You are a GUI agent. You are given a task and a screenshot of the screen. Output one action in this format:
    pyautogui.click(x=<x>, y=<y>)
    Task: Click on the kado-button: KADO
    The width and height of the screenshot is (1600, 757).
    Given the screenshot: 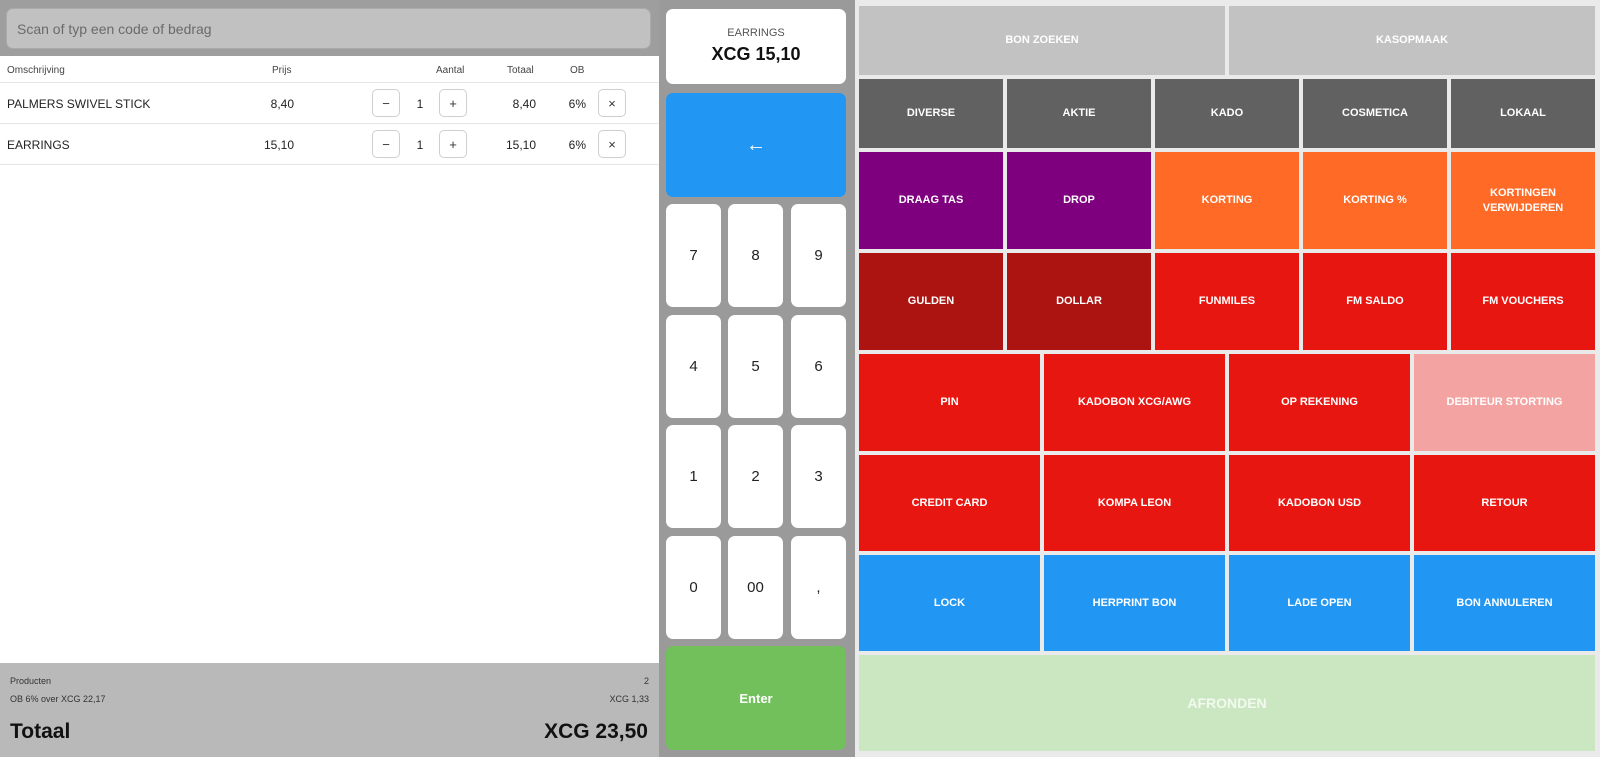 What is the action you would take?
    pyautogui.click(x=1227, y=113)
    